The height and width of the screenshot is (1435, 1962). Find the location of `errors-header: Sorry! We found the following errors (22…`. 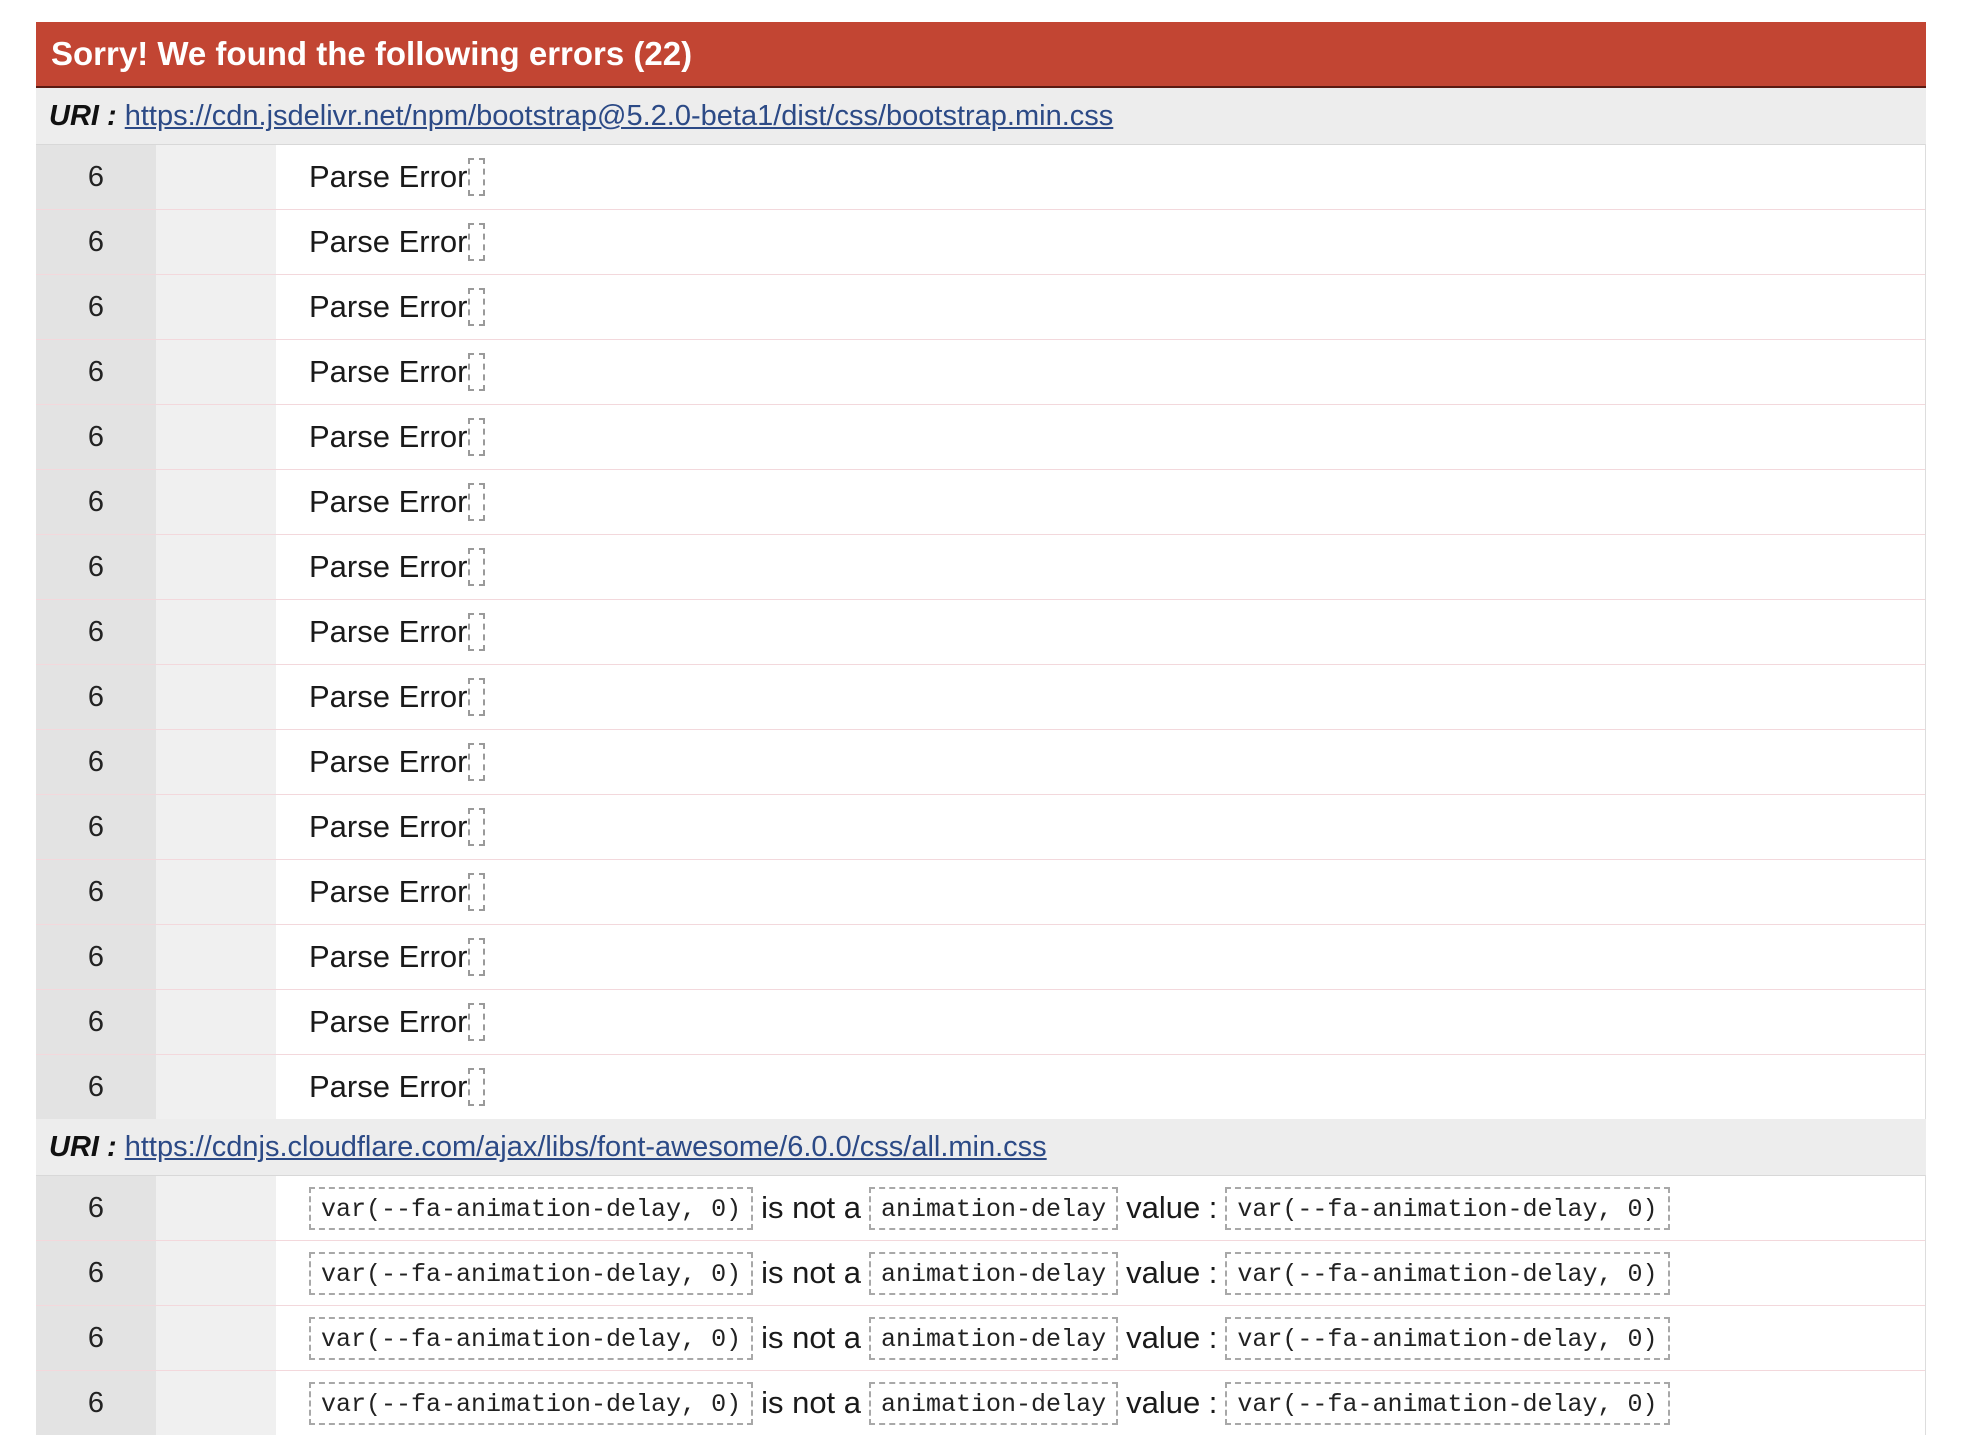

errors-header: Sorry! We found the following errors (22… is located at coordinates (981, 55).